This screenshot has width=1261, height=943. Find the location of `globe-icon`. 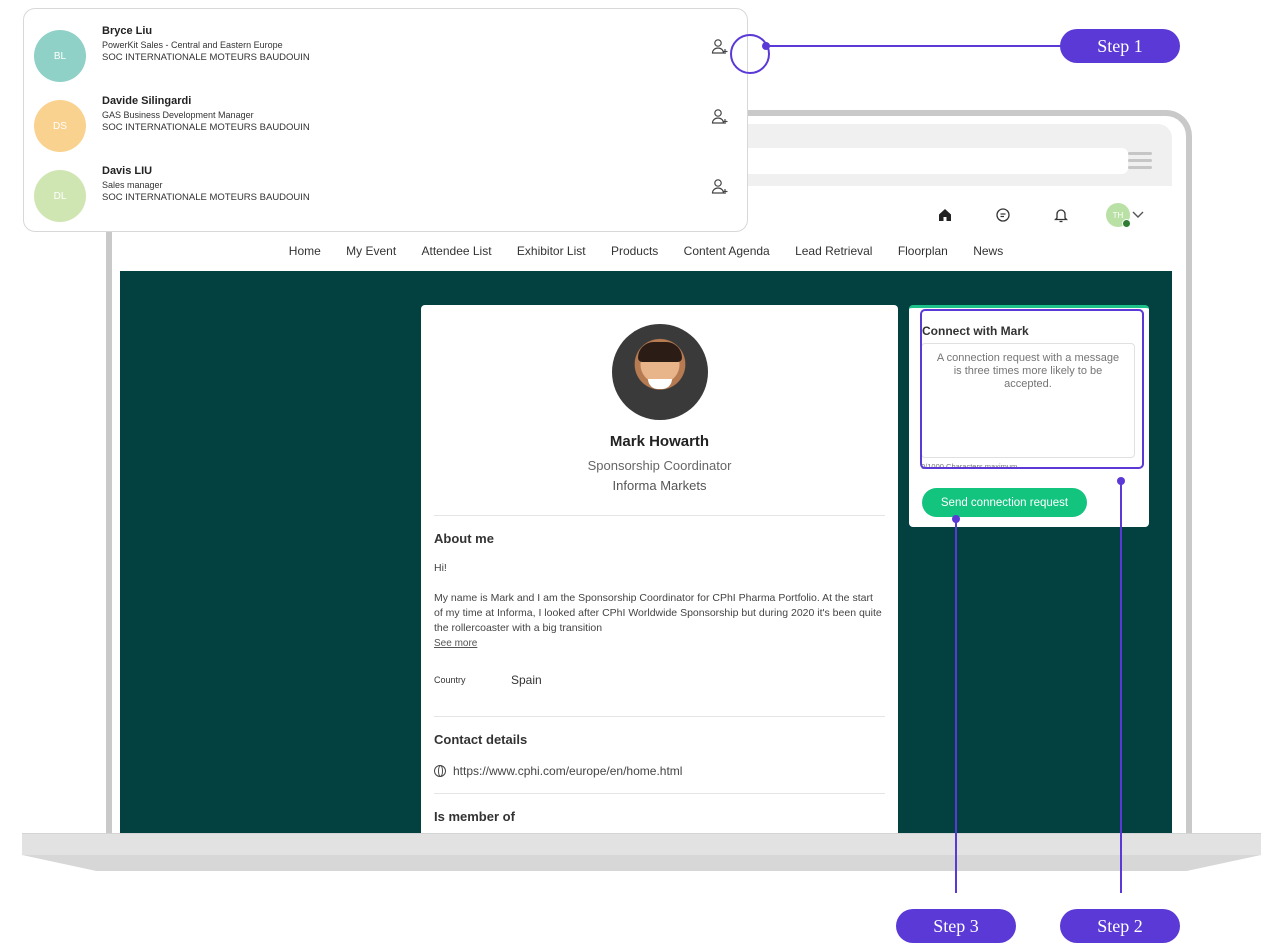

globe-icon is located at coordinates (440, 771).